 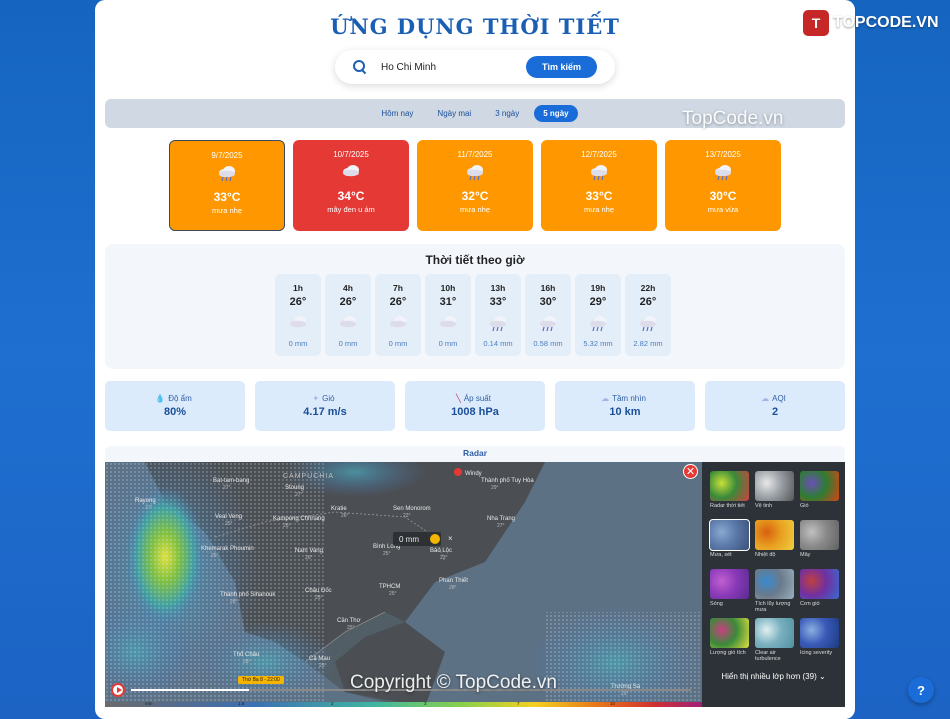 What do you see at coordinates (774, 493) in the screenshot?
I see `layer-option: Vệ tinh` at bounding box center [774, 493].